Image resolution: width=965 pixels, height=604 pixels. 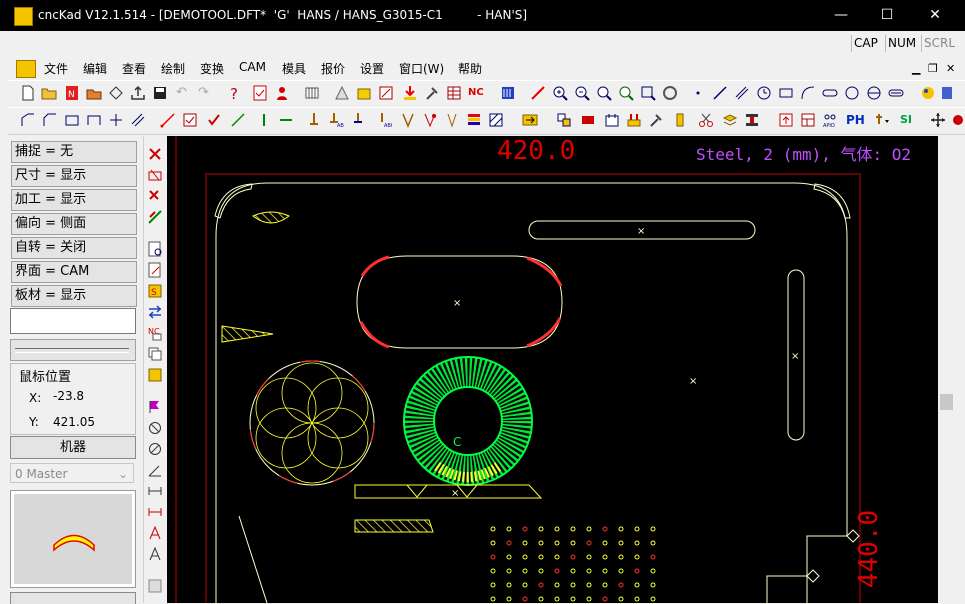 What do you see at coordinates (50, 120) in the screenshot?
I see `chamfer-icon` at bounding box center [50, 120].